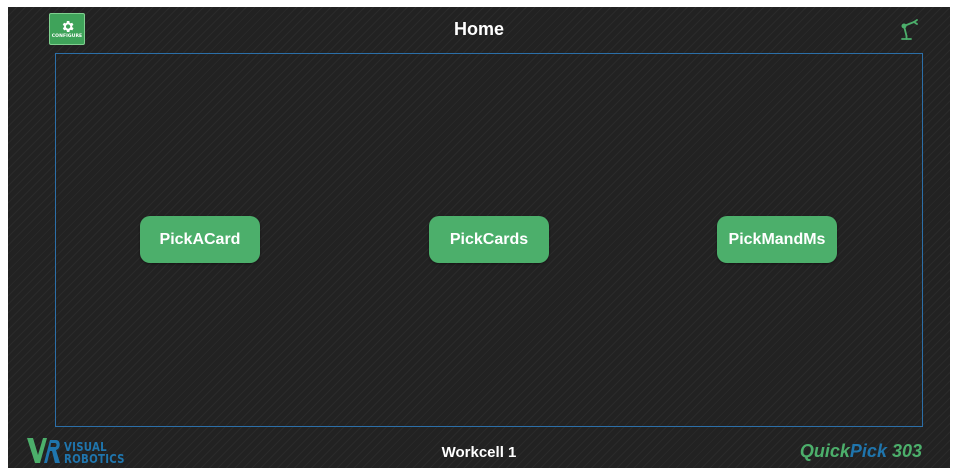  What do you see at coordinates (200, 239) in the screenshot?
I see `job-button-pickacard: PickACard` at bounding box center [200, 239].